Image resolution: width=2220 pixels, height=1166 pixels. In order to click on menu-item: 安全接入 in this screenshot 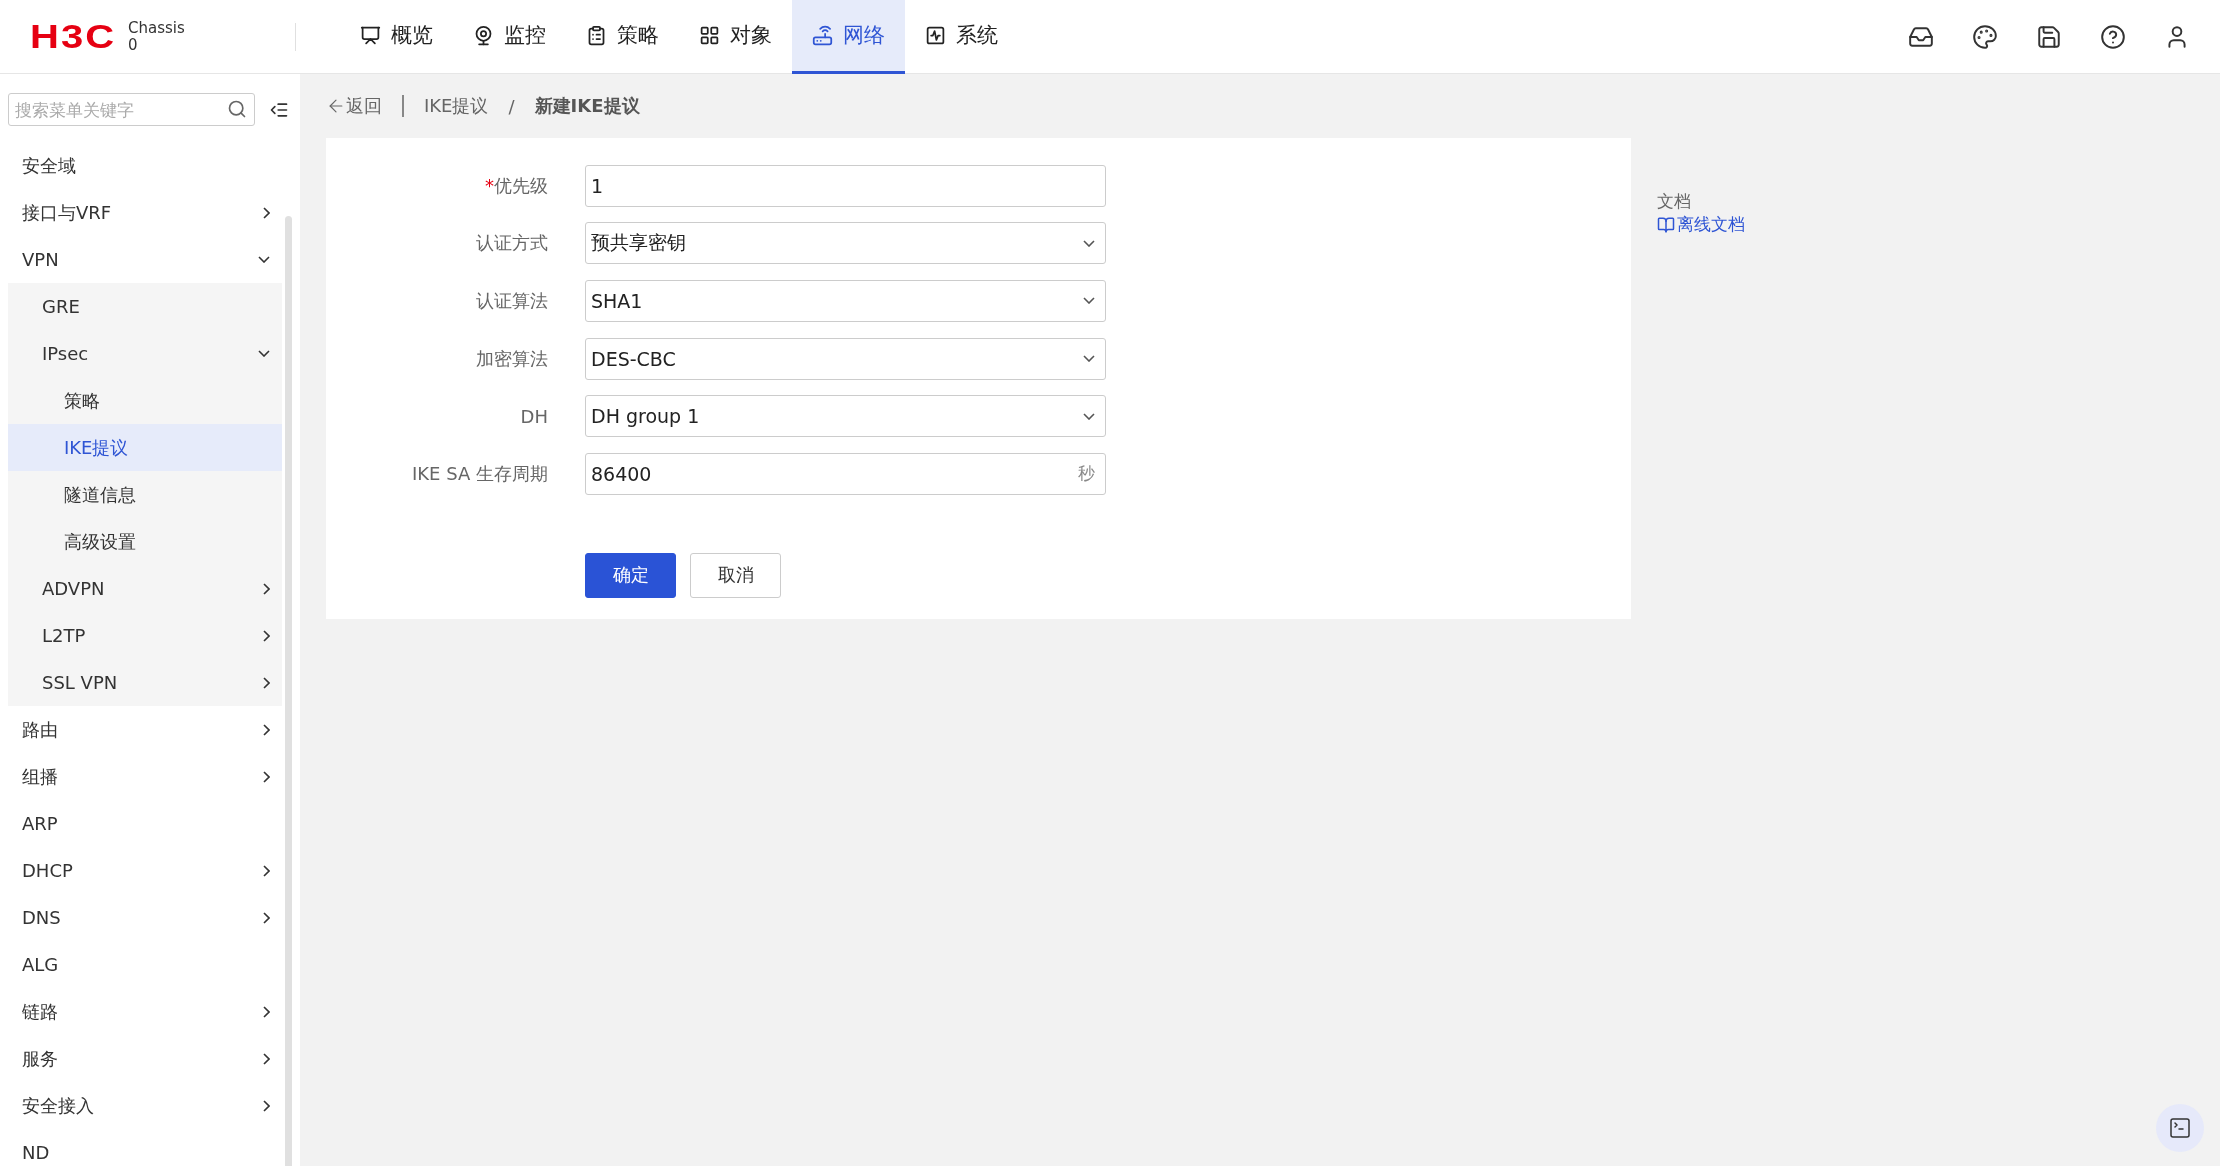, I will do `click(141, 1105)`.